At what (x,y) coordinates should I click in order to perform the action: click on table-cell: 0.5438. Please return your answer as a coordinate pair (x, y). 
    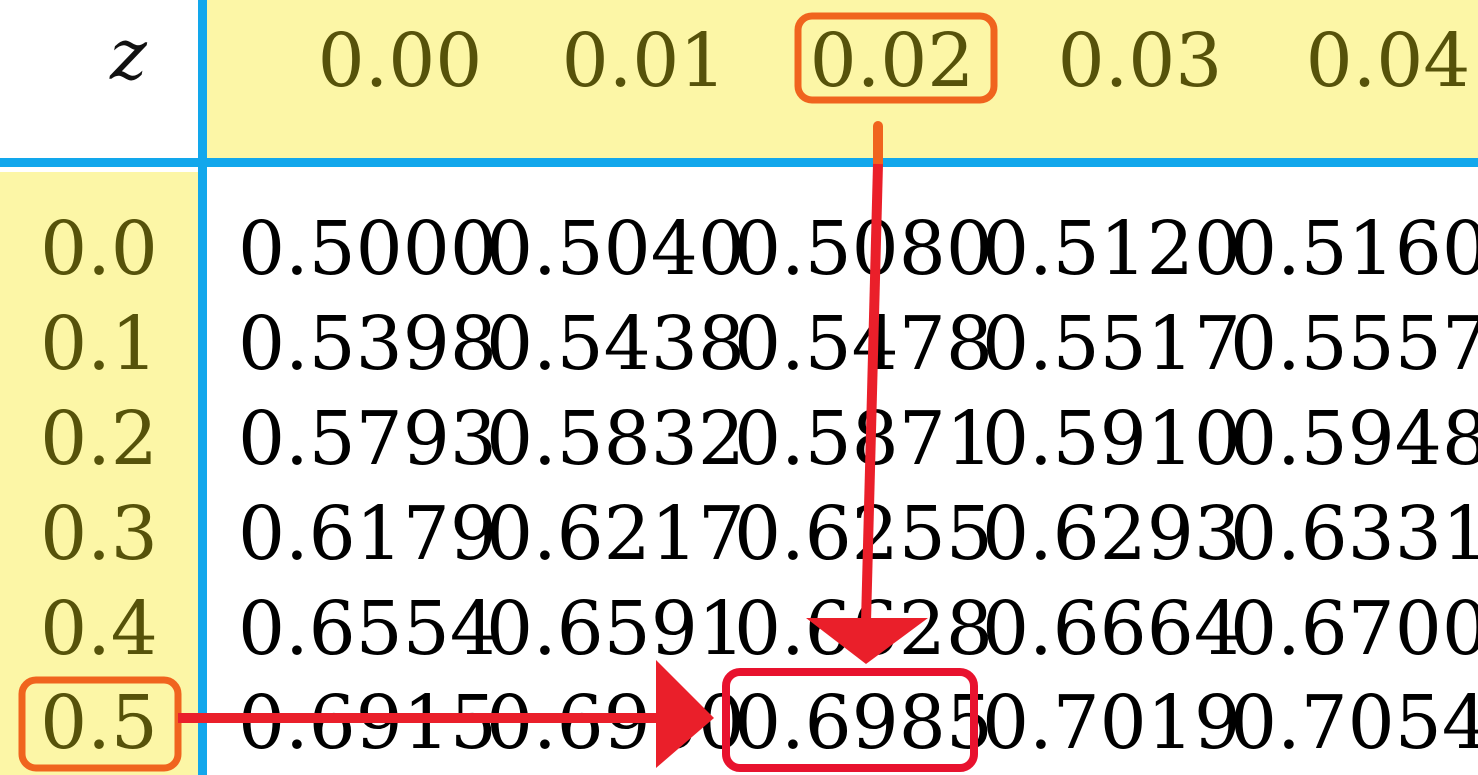
    Looking at the image, I should click on (615, 344).